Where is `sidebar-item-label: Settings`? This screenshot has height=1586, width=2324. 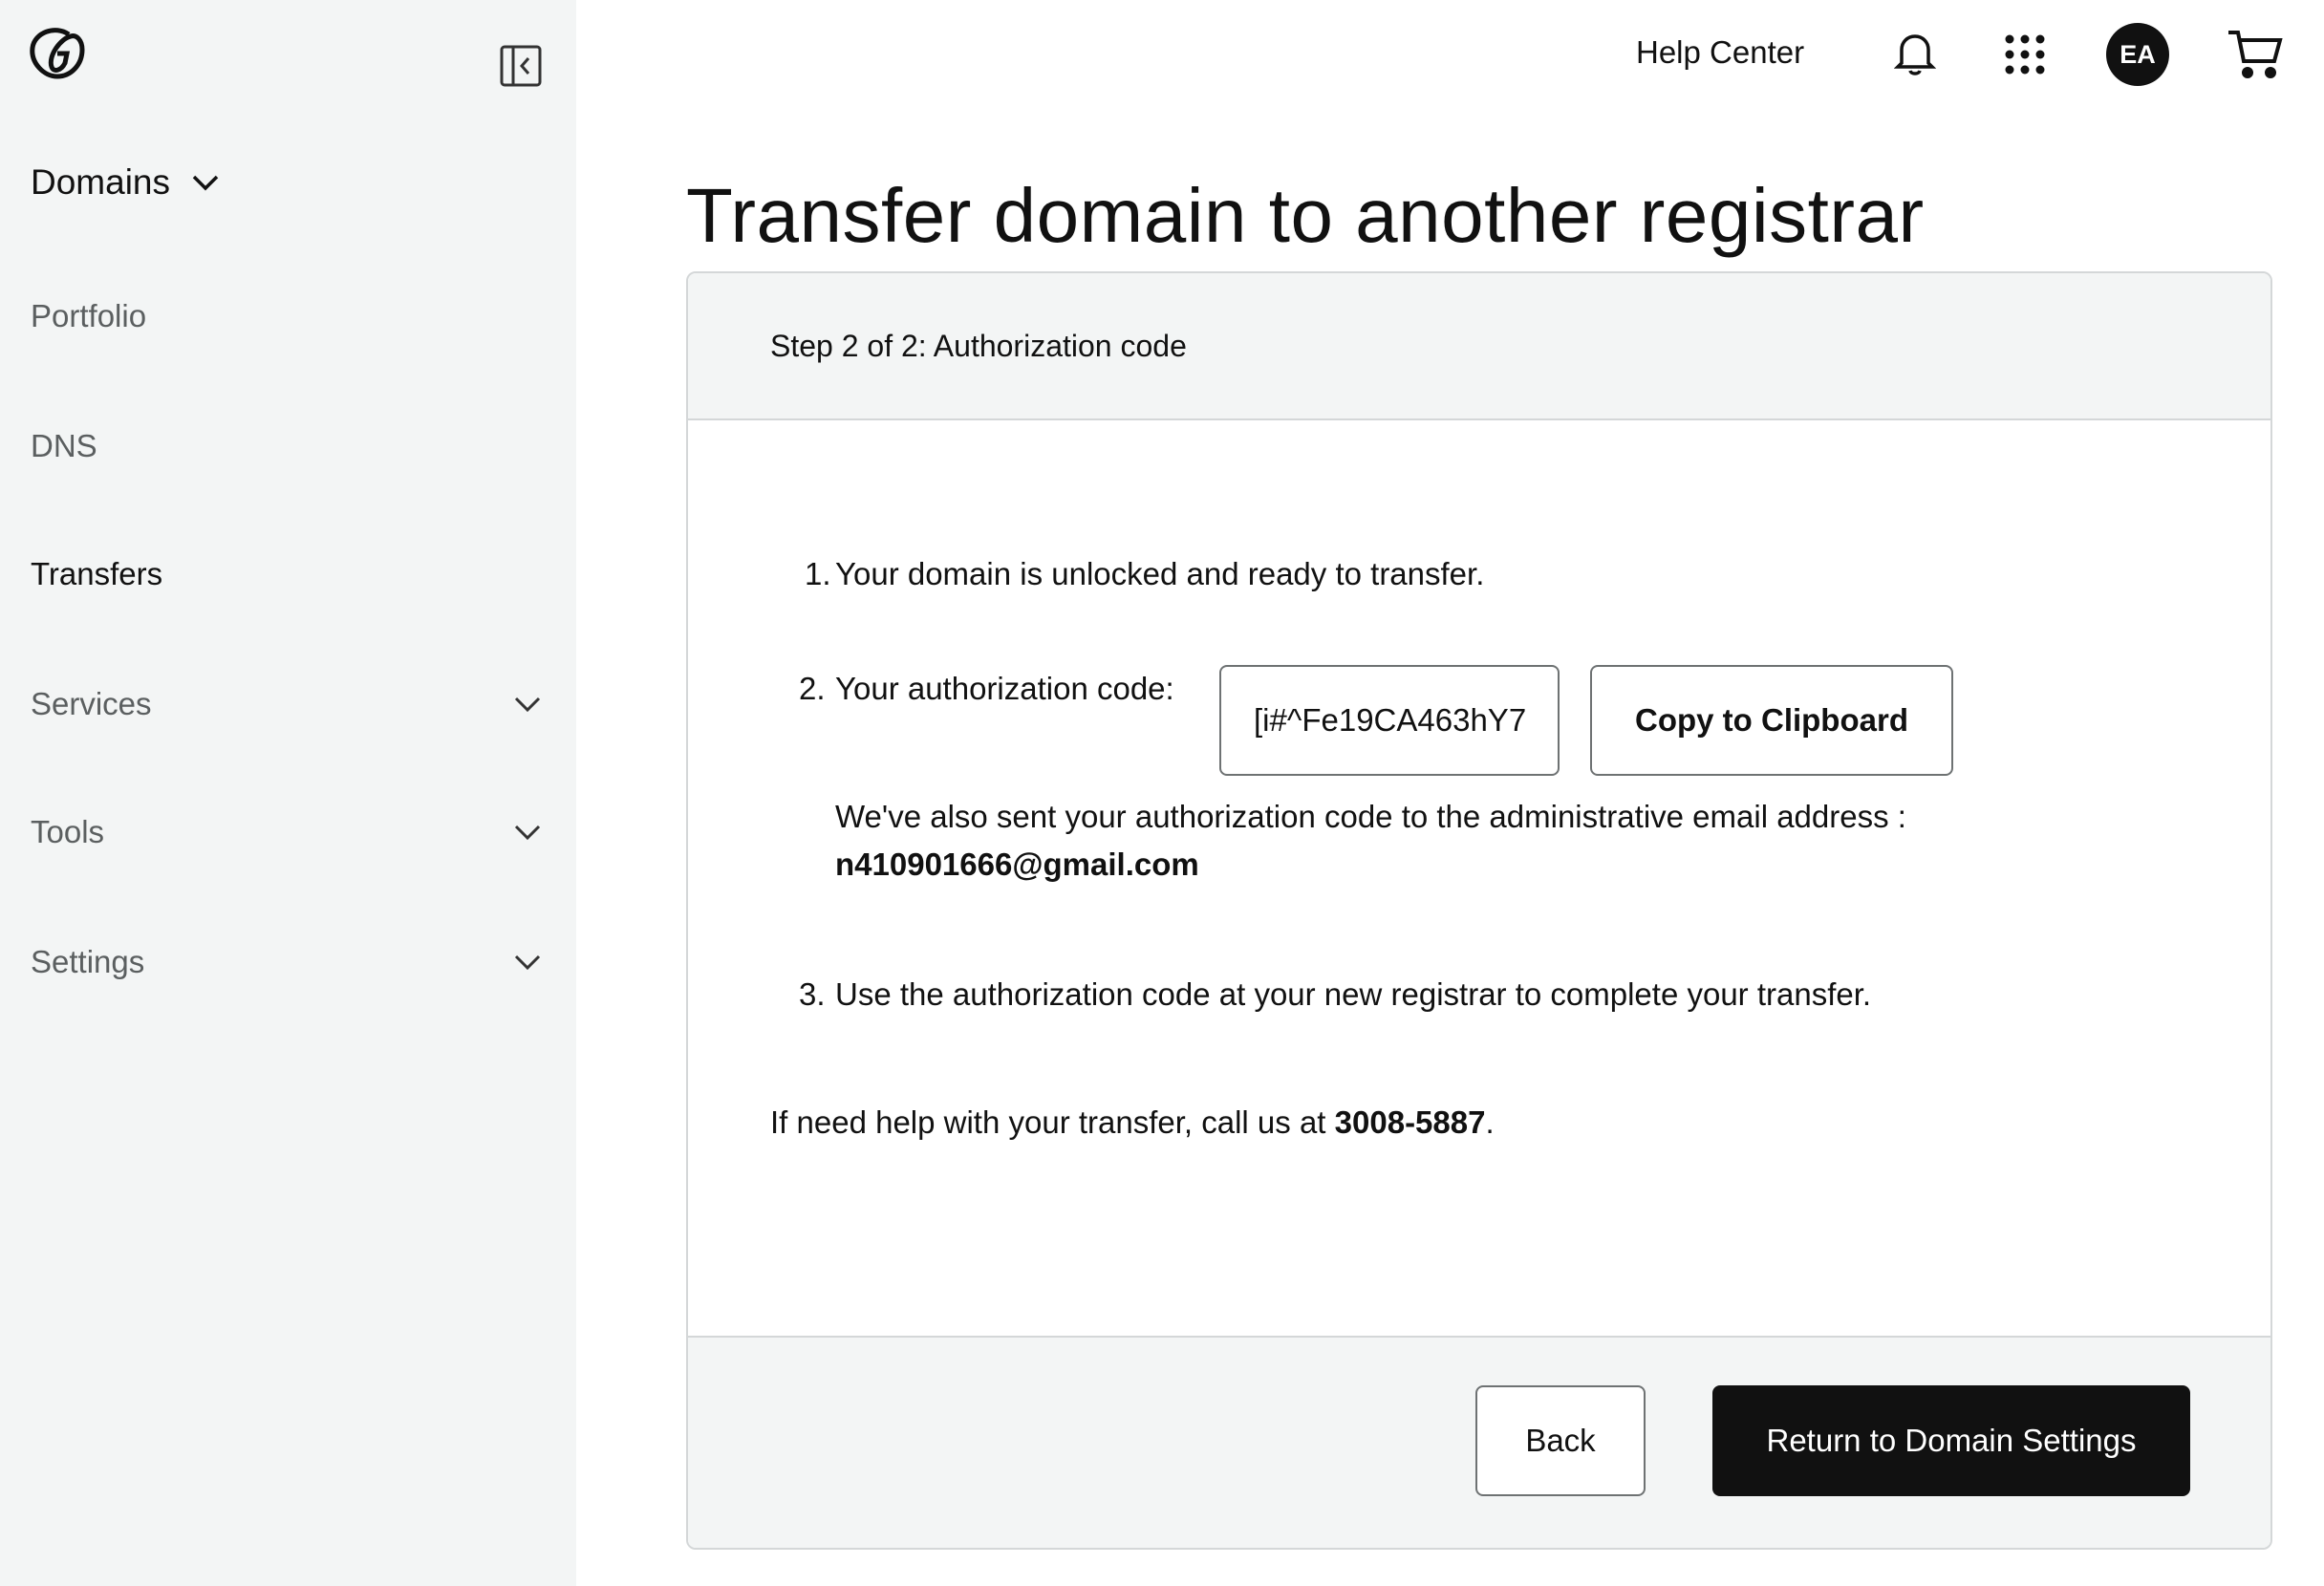 sidebar-item-label: Settings is located at coordinates (88, 961).